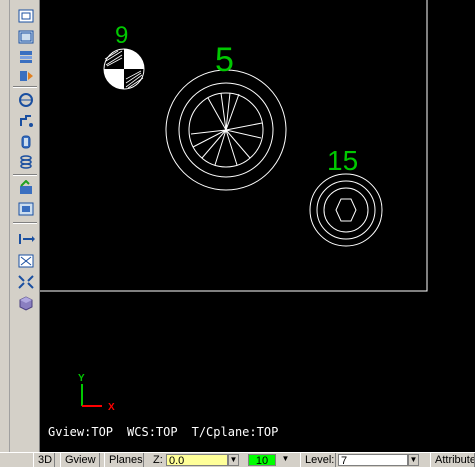  I want to click on color-dropdown-icon: ▼, so click(285, 460).